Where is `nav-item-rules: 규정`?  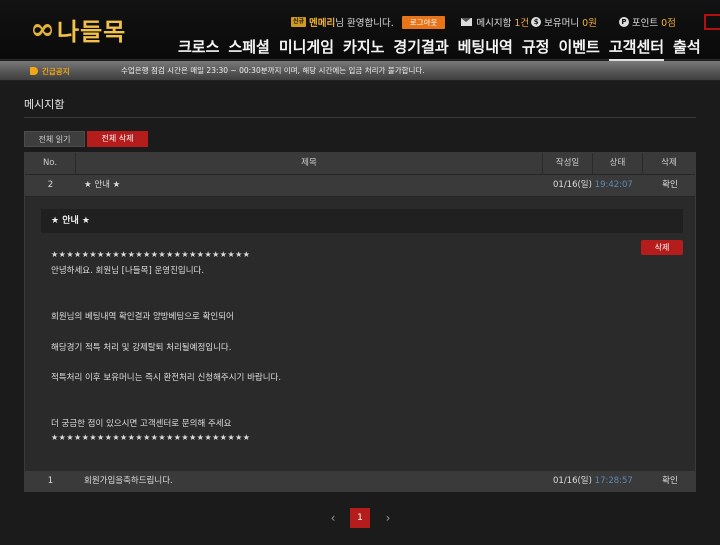
nav-item-rules: 규정 is located at coordinates (536, 48).